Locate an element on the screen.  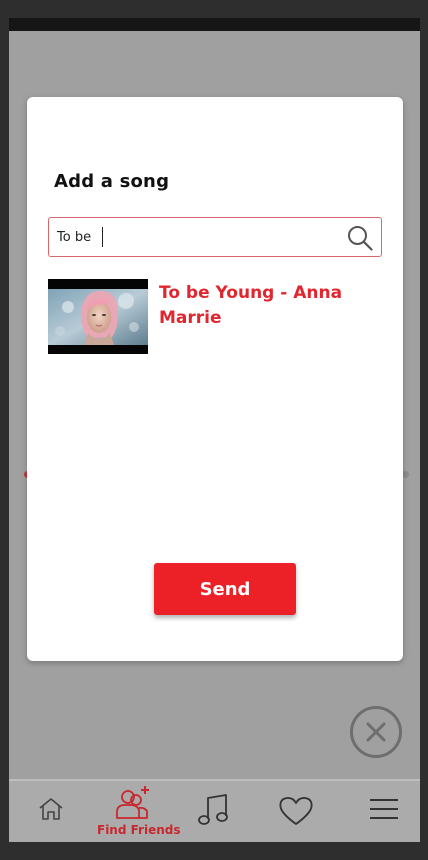
nav-item-favorites is located at coordinates (298, 811).